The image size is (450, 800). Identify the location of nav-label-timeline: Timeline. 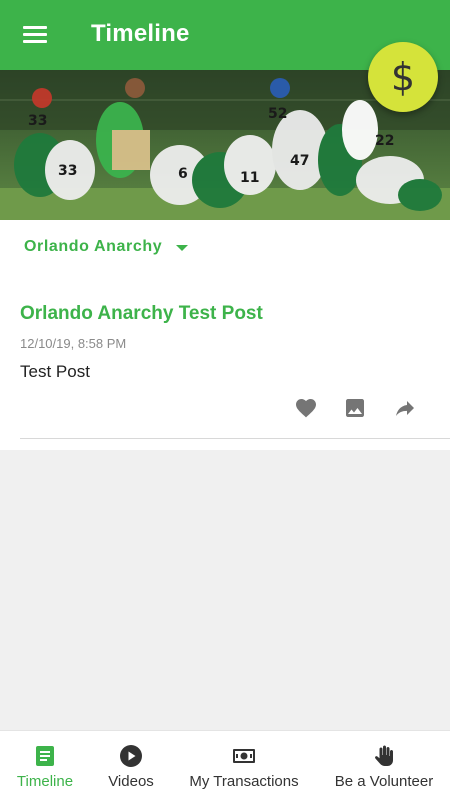
(45, 781).